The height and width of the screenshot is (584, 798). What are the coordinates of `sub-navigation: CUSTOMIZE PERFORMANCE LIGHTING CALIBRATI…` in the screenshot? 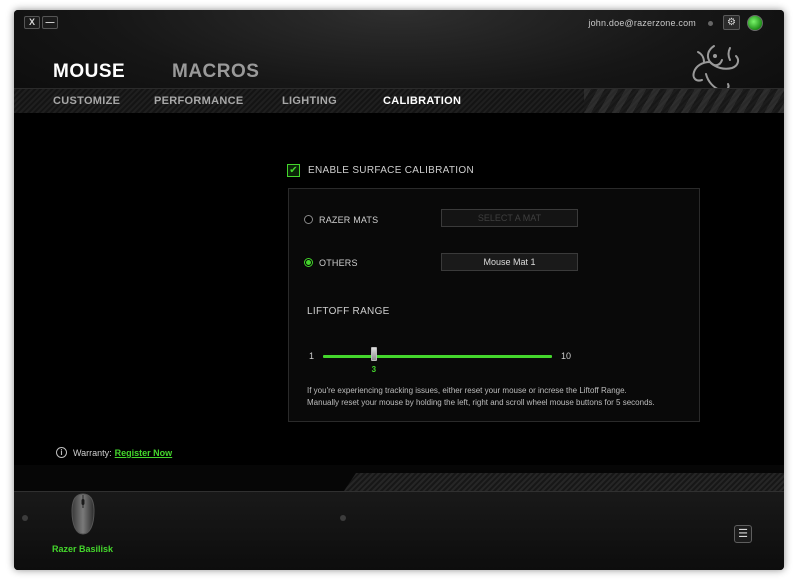 It's located at (399, 100).